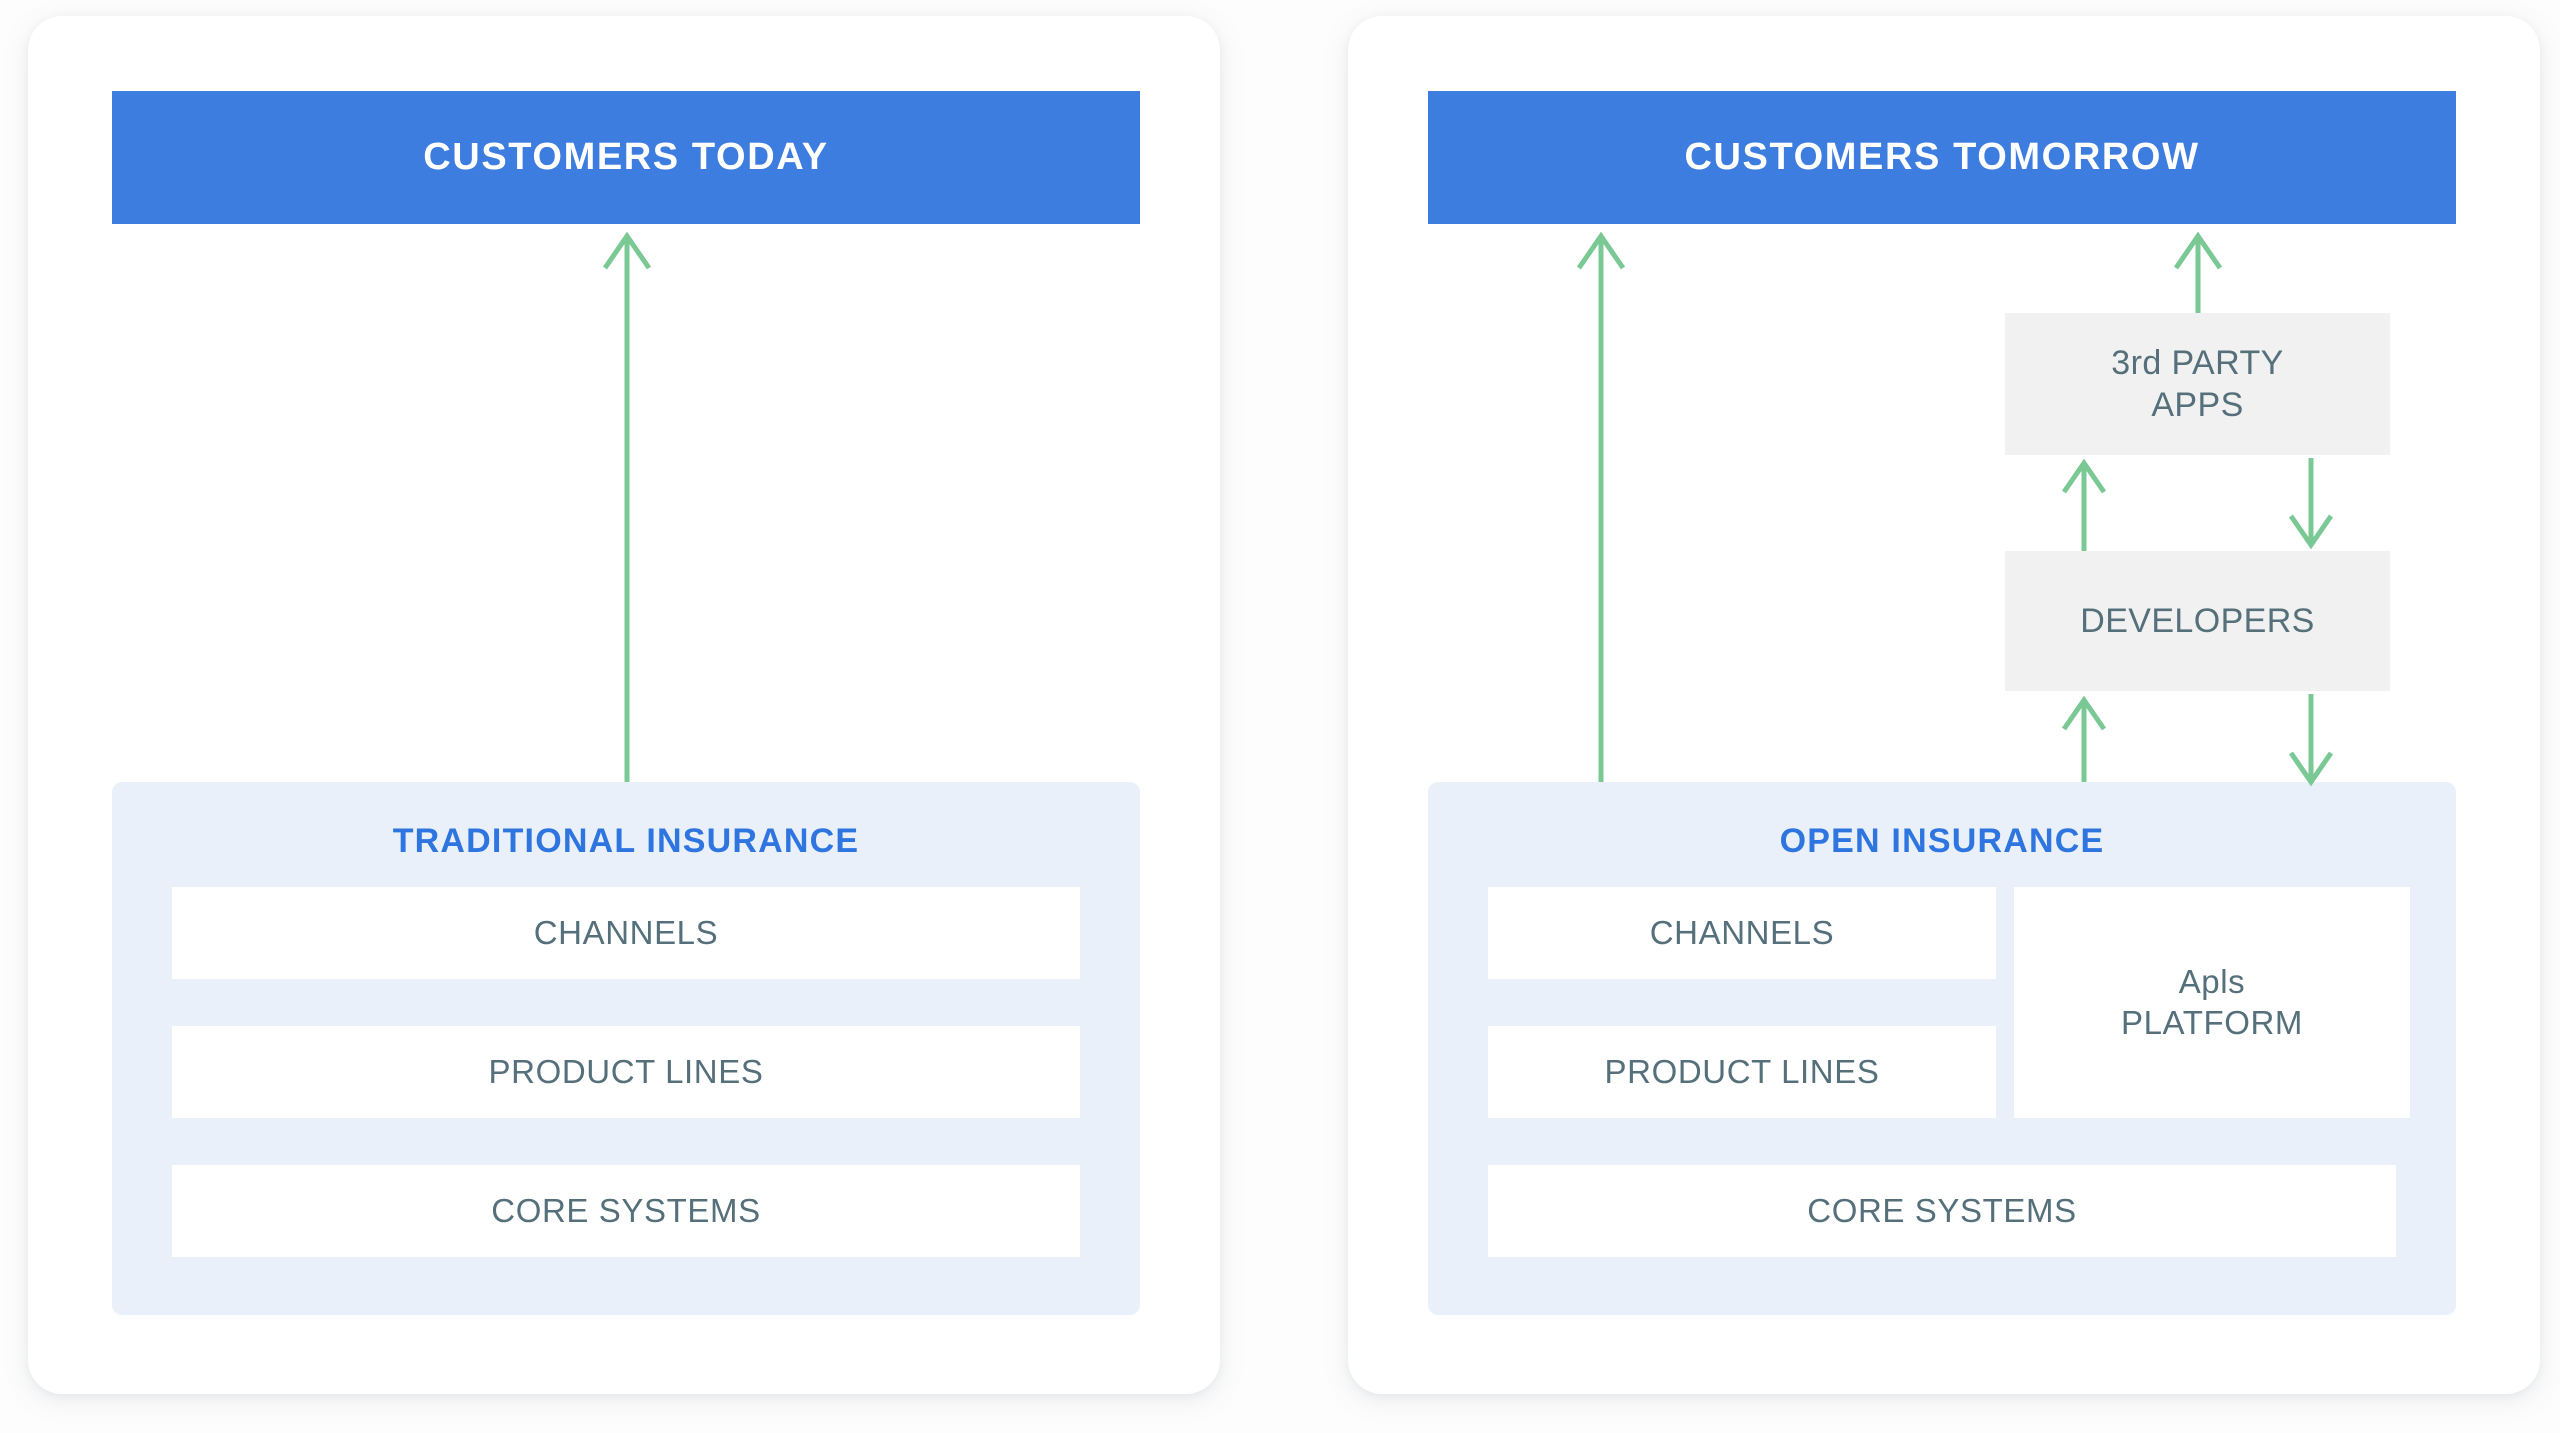  I want to click on row-traditional-product-lines-label: PRODUCT LINES, so click(626, 1071).